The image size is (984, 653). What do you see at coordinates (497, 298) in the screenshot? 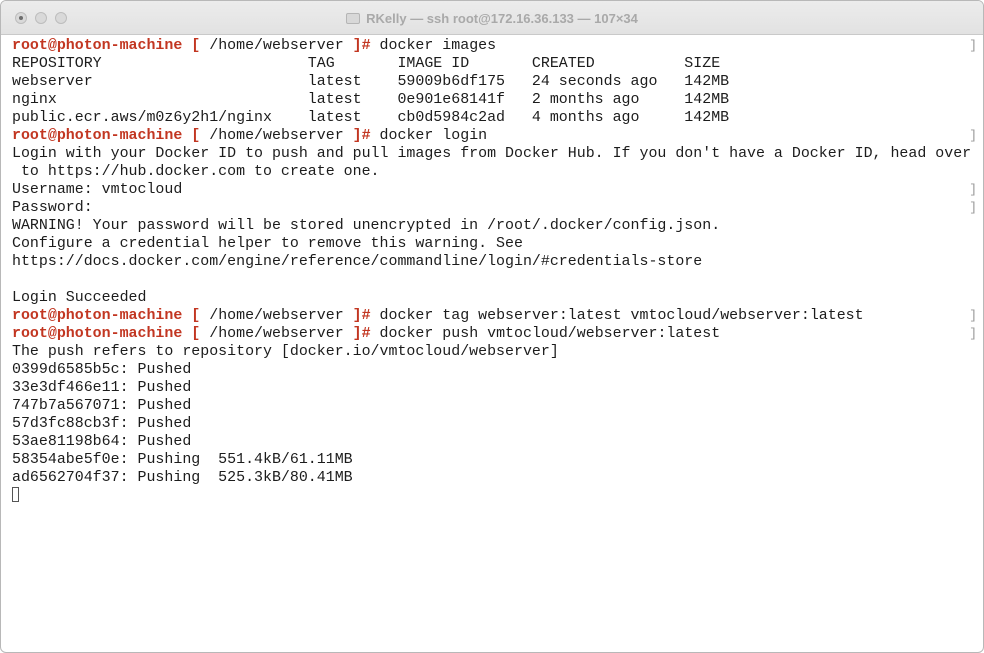
I see `output-line: Login Succeeded` at bounding box center [497, 298].